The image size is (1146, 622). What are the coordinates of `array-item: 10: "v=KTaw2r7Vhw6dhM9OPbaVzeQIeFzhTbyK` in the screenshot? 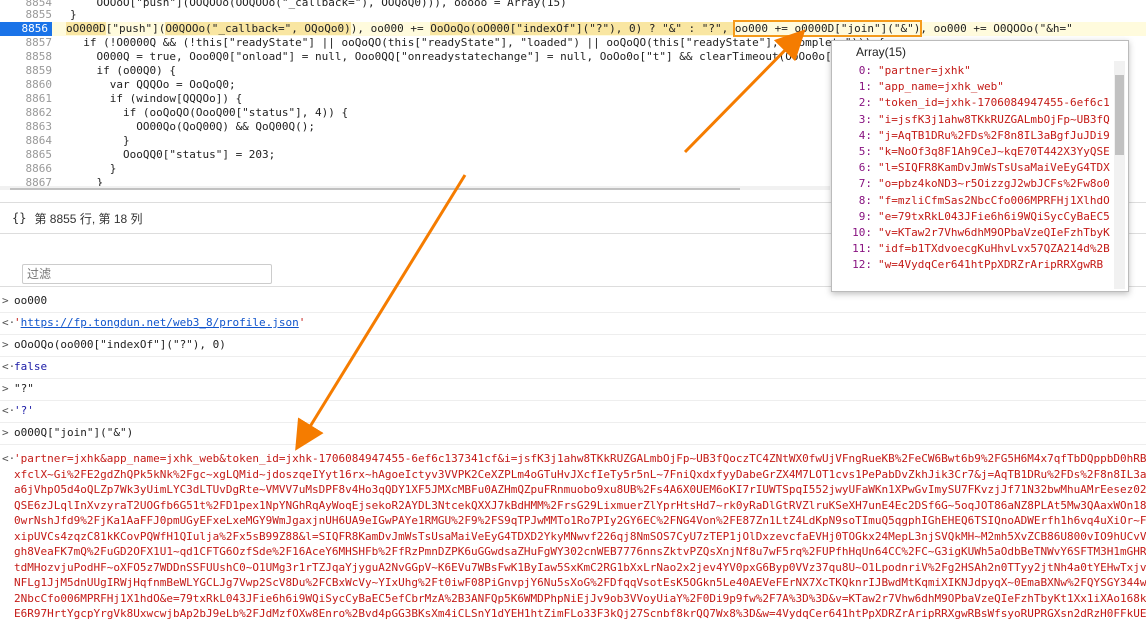 It's located at (976, 233).